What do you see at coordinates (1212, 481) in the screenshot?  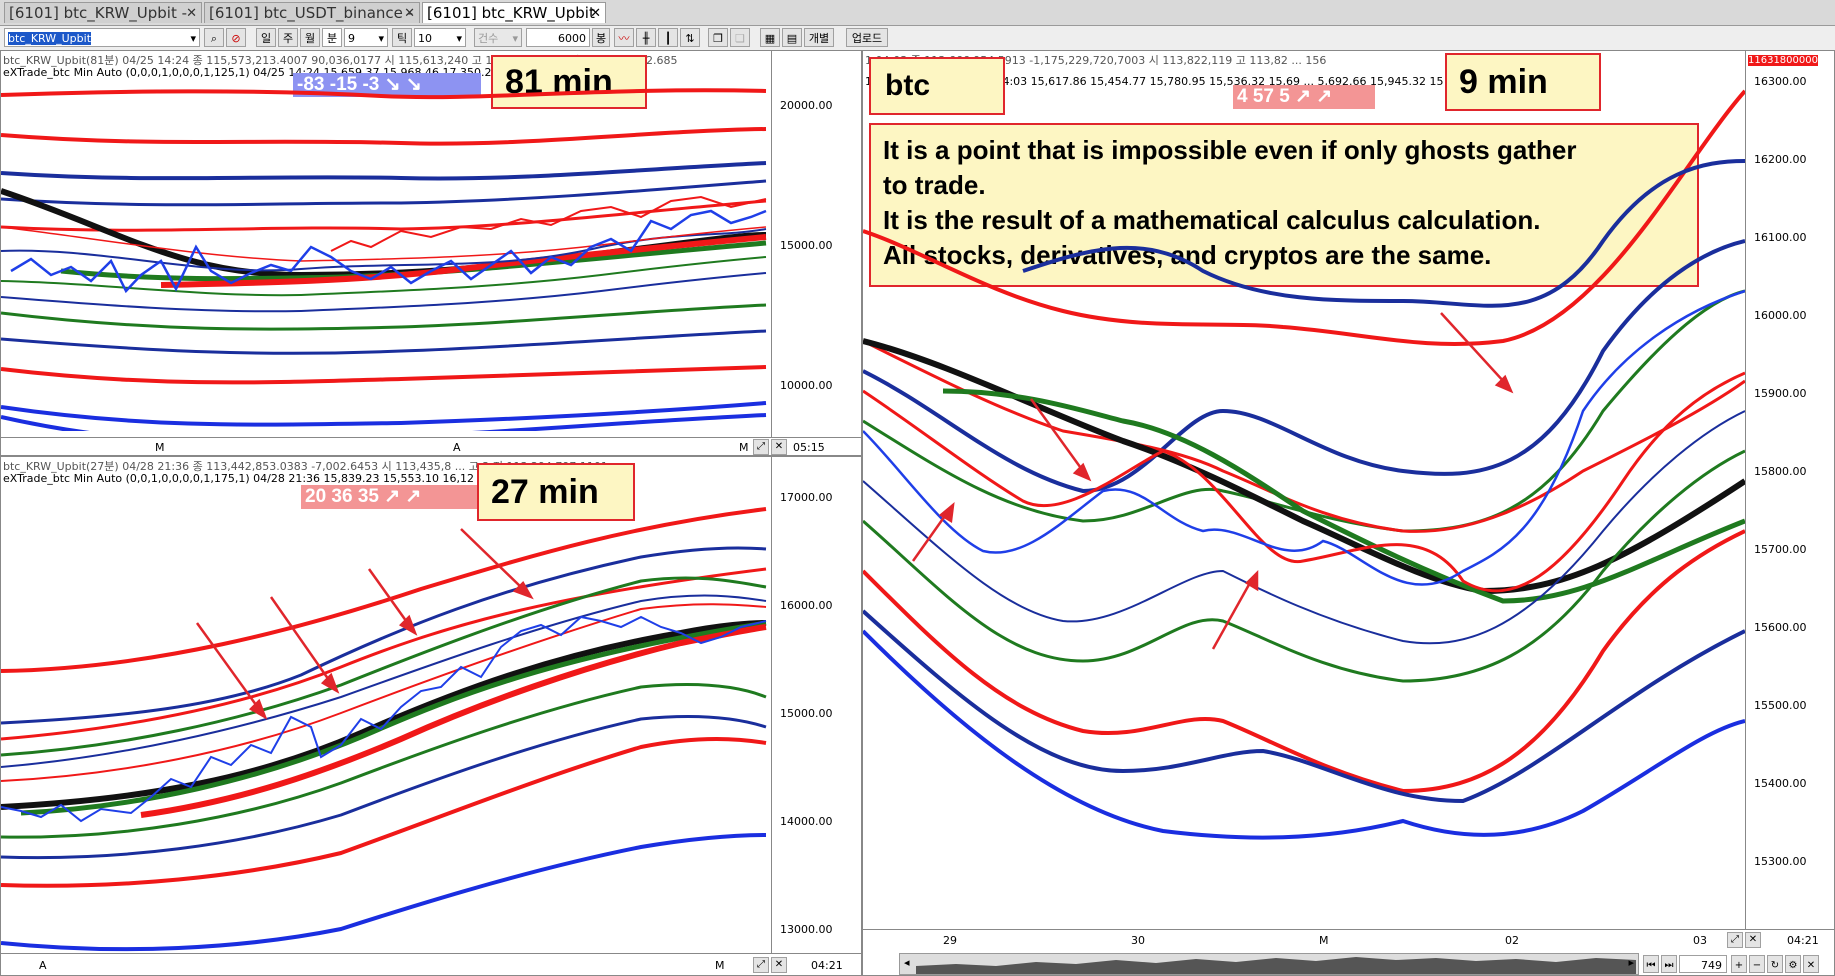 I see `arrows` at bounding box center [1212, 481].